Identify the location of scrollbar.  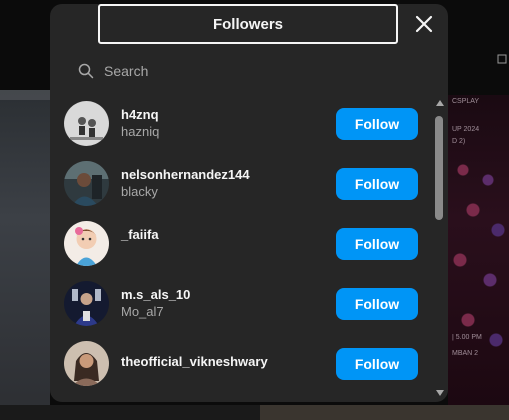
(440, 248).